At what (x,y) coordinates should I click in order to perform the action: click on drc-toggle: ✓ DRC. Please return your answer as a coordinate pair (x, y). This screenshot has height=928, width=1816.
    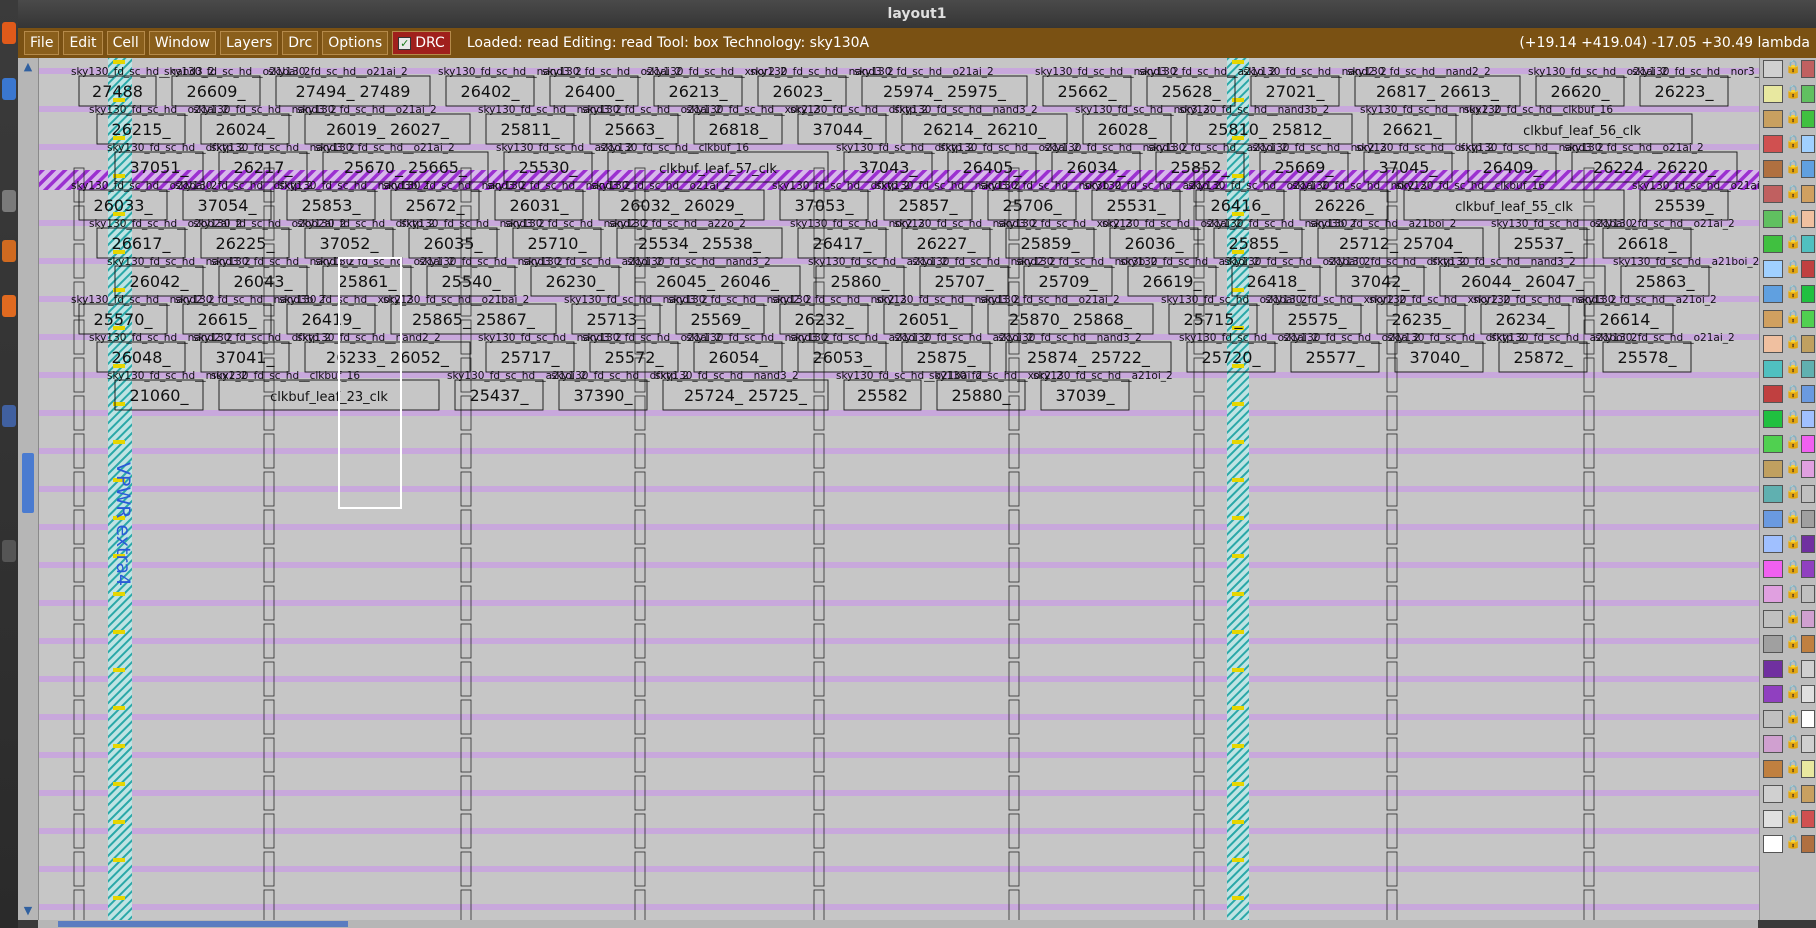
    Looking at the image, I should click on (421, 43).